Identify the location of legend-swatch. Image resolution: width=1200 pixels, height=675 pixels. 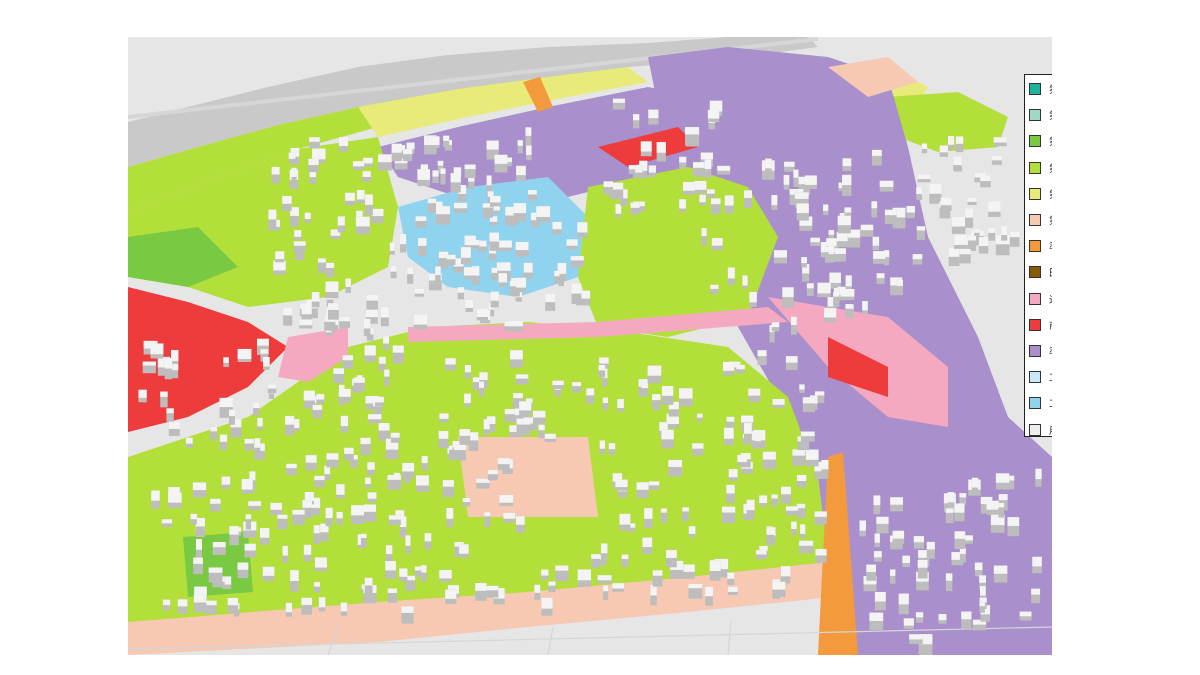
(1035, 167).